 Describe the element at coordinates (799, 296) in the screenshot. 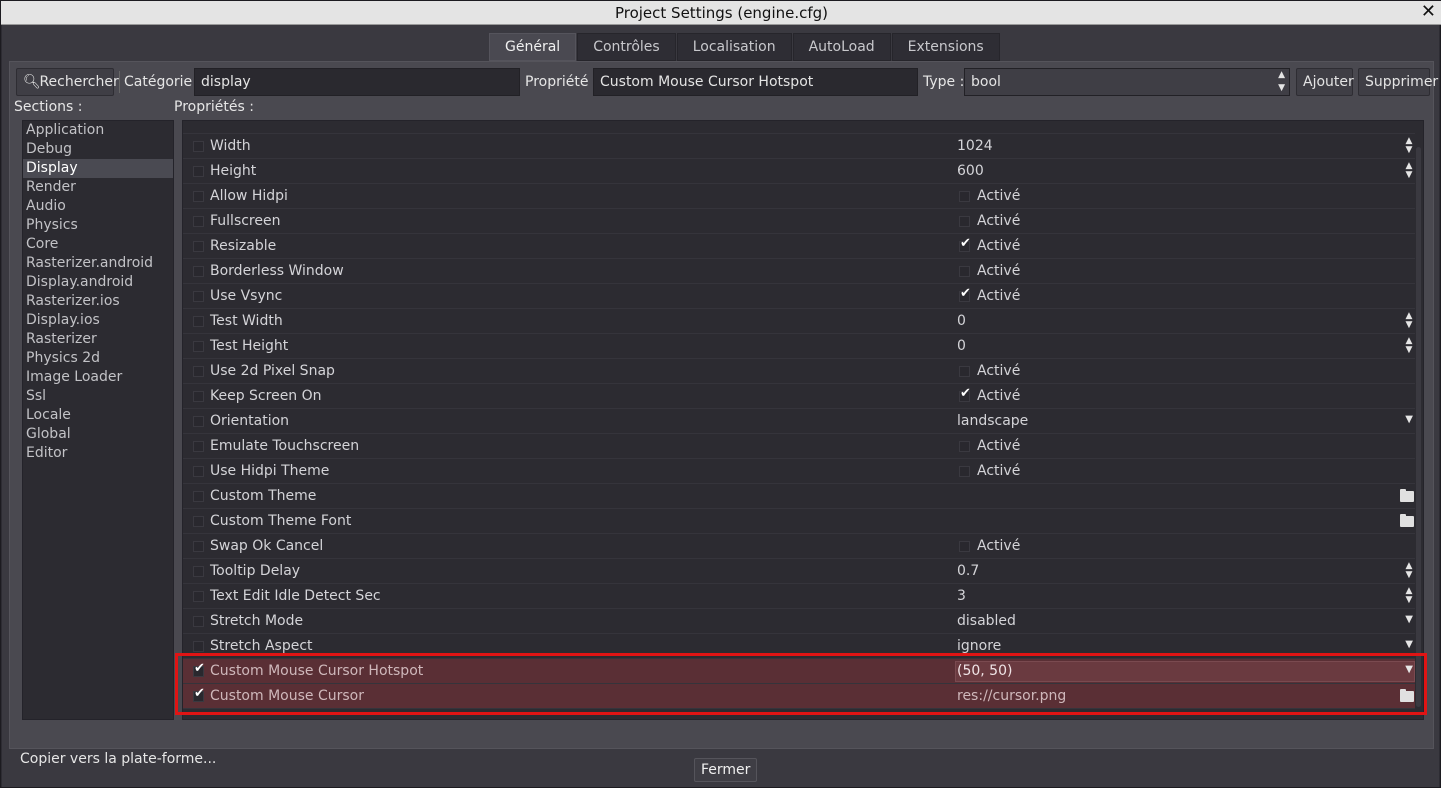

I see `property-row: Use Vsync ✔ Activé` at that location.